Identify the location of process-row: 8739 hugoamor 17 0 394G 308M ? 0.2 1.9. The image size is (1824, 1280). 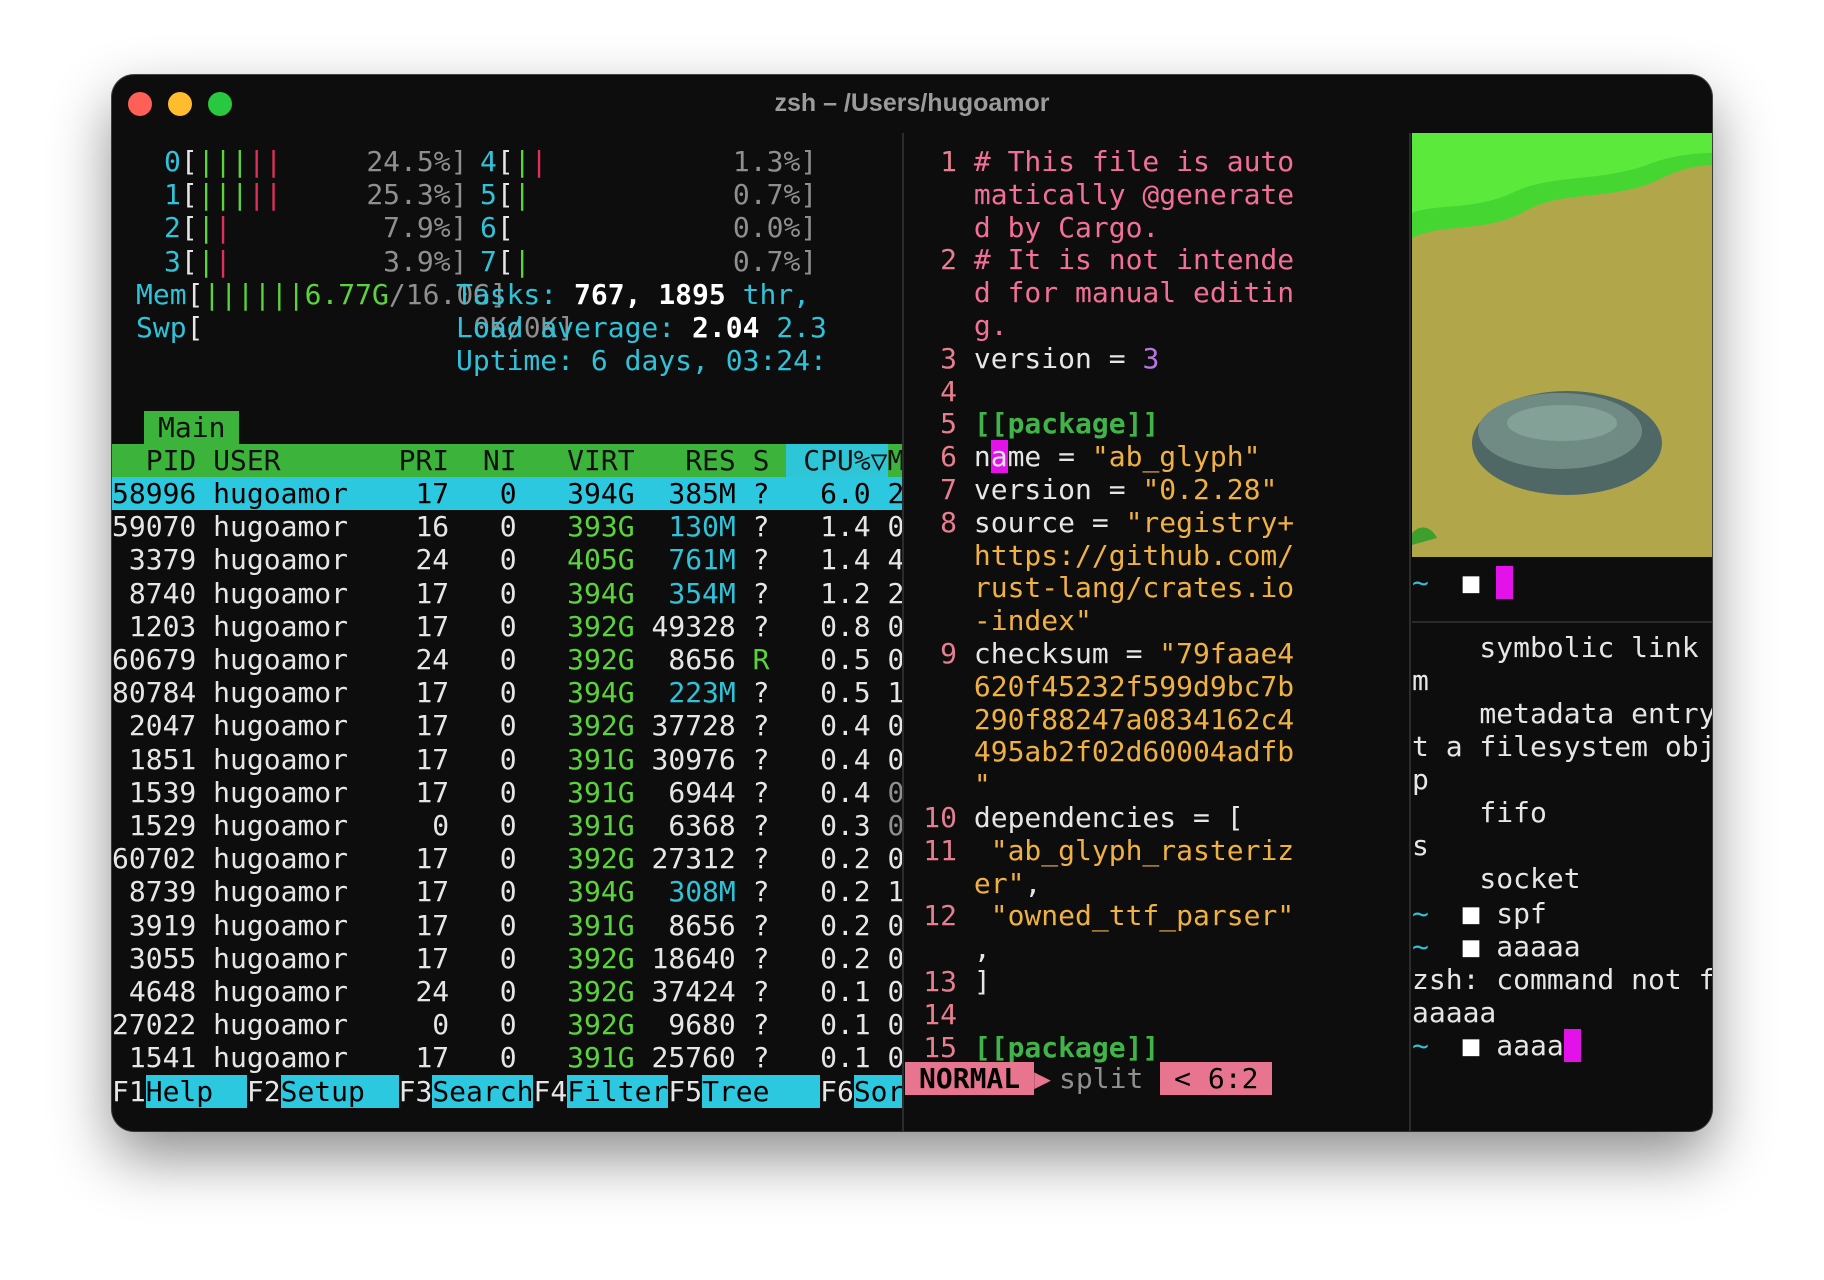
(507, 891).